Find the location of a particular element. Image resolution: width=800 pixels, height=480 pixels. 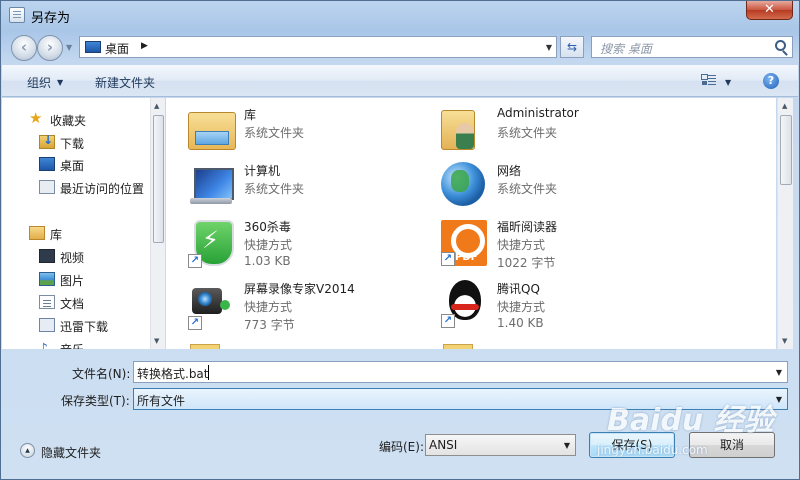

hide-folders-label: 隐藏文件夹 is located at coordinates (71, 453).